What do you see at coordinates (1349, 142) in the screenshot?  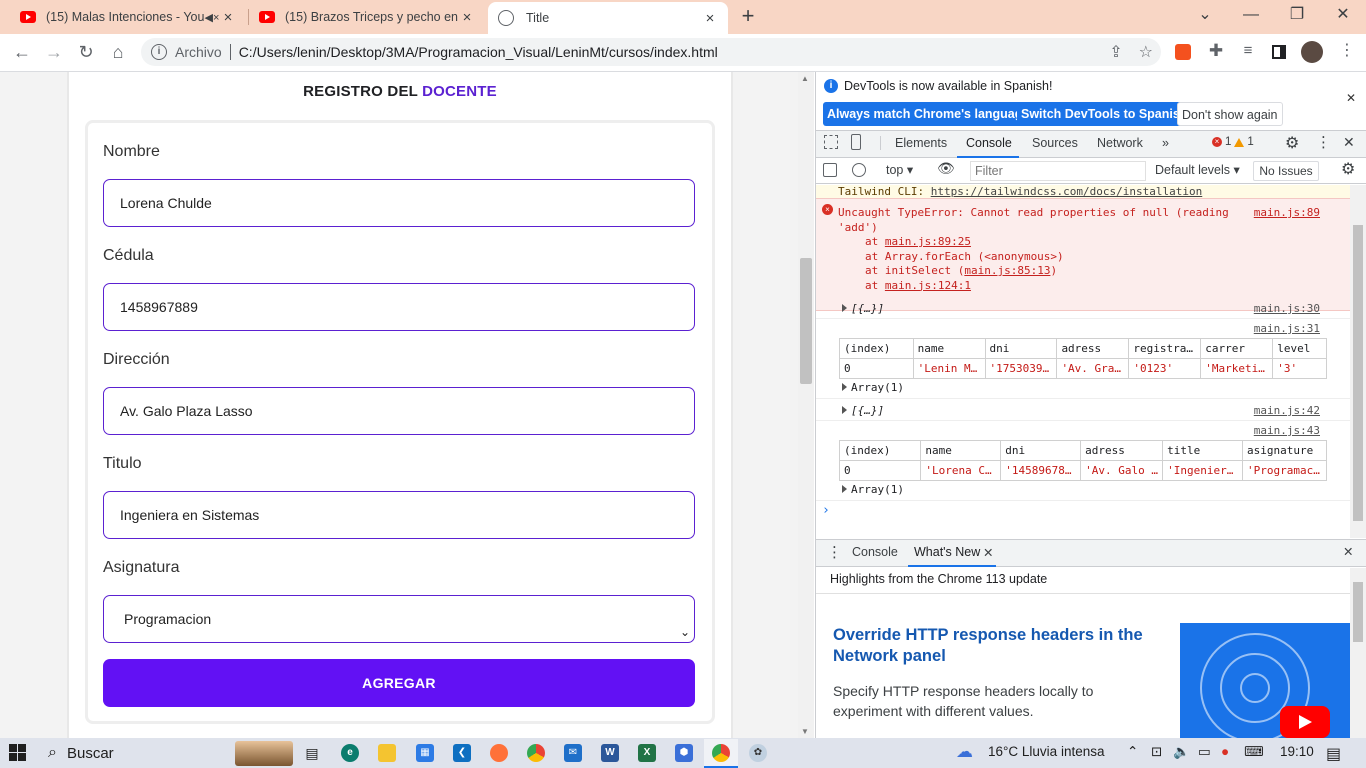 I see `close-devtools-icon: ✕` at bounding box center [1349, 142].